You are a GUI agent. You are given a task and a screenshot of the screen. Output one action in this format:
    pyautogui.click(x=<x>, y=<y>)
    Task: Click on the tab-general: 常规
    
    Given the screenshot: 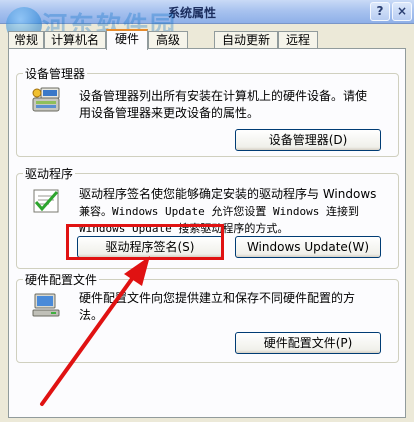 What is the action you would take?
    pyautogui.click(x=26, y=40)
    